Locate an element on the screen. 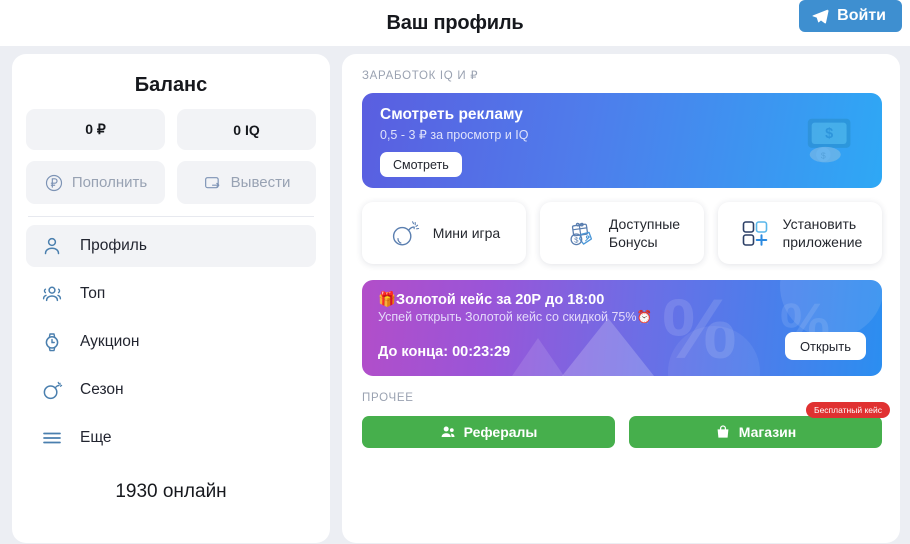 The image size is (910, 544). balance-title: Баланс is located at coordinates (171, 85).